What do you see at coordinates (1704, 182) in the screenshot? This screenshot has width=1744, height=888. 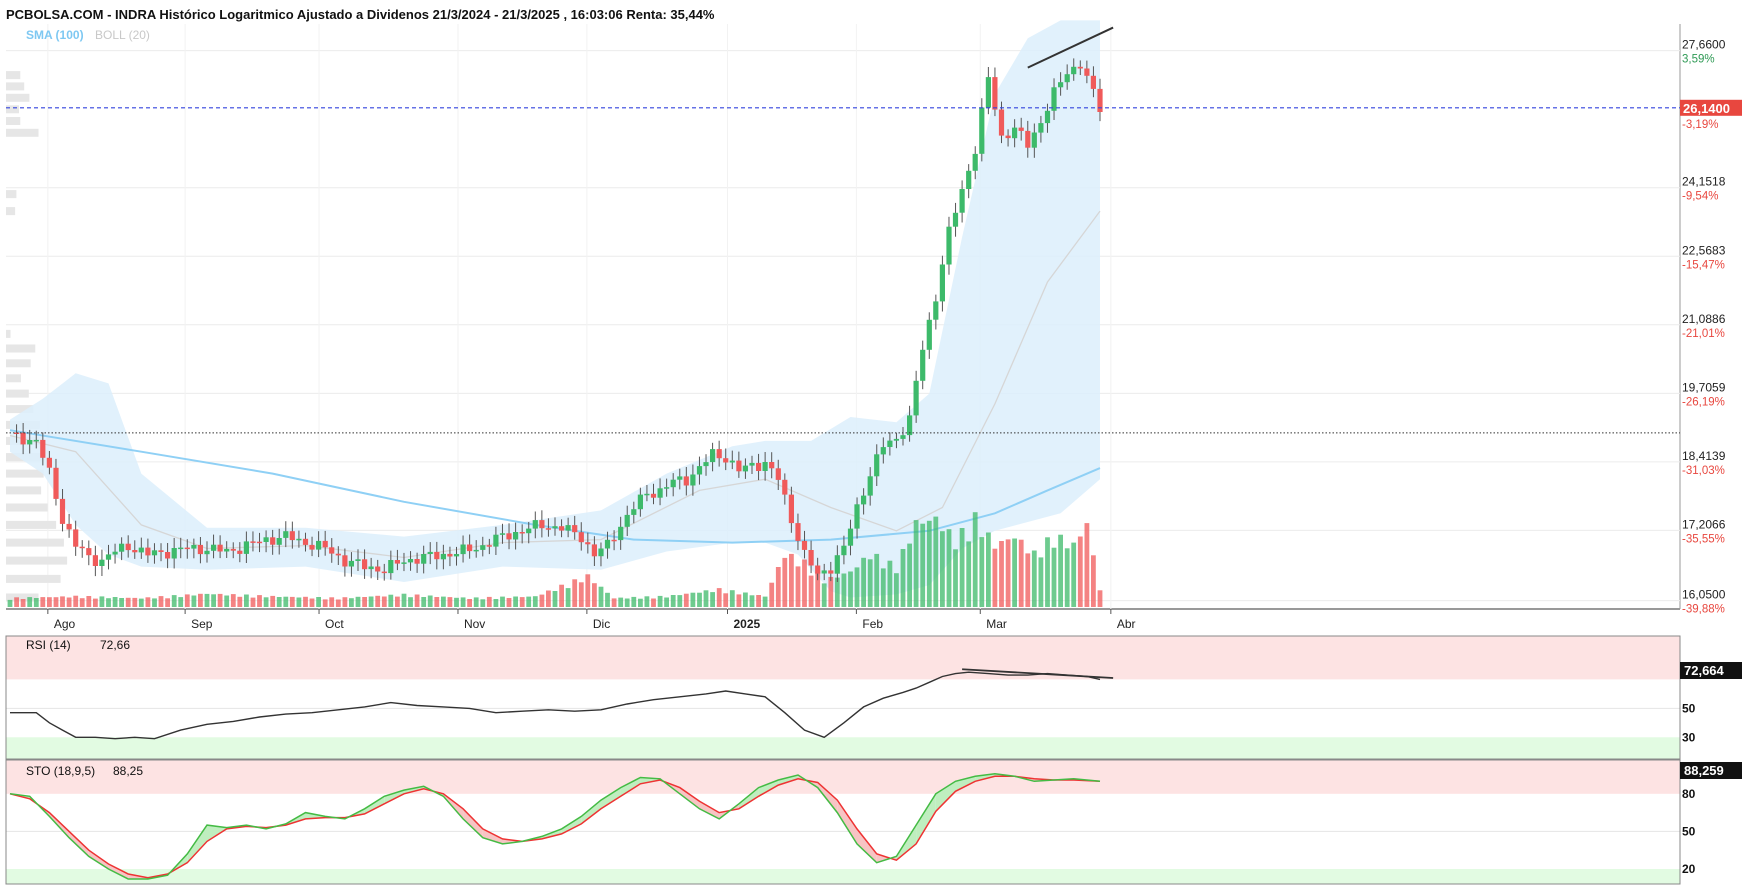 I see `y-tick-label: 24,1518` at bounding box center [1704, 182].